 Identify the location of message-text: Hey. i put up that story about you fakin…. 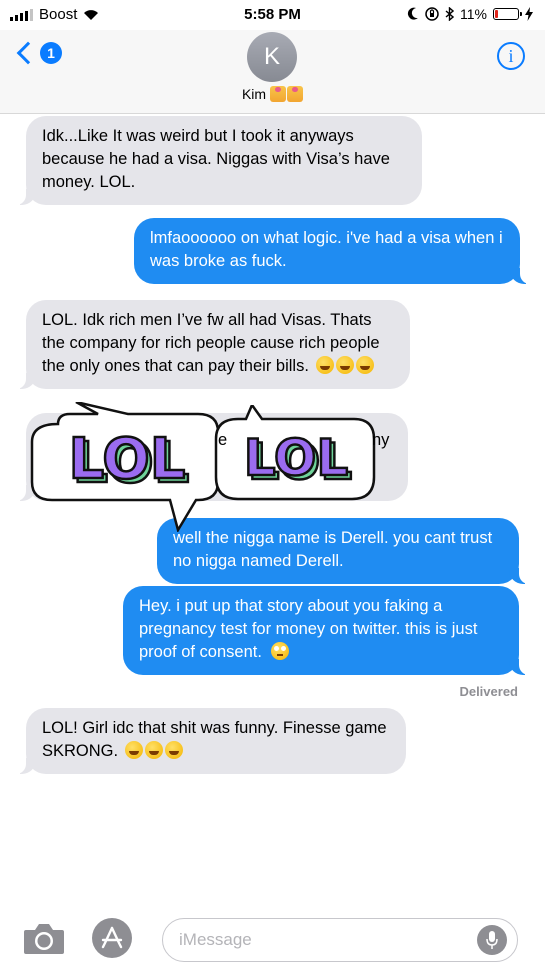
(308, 629).